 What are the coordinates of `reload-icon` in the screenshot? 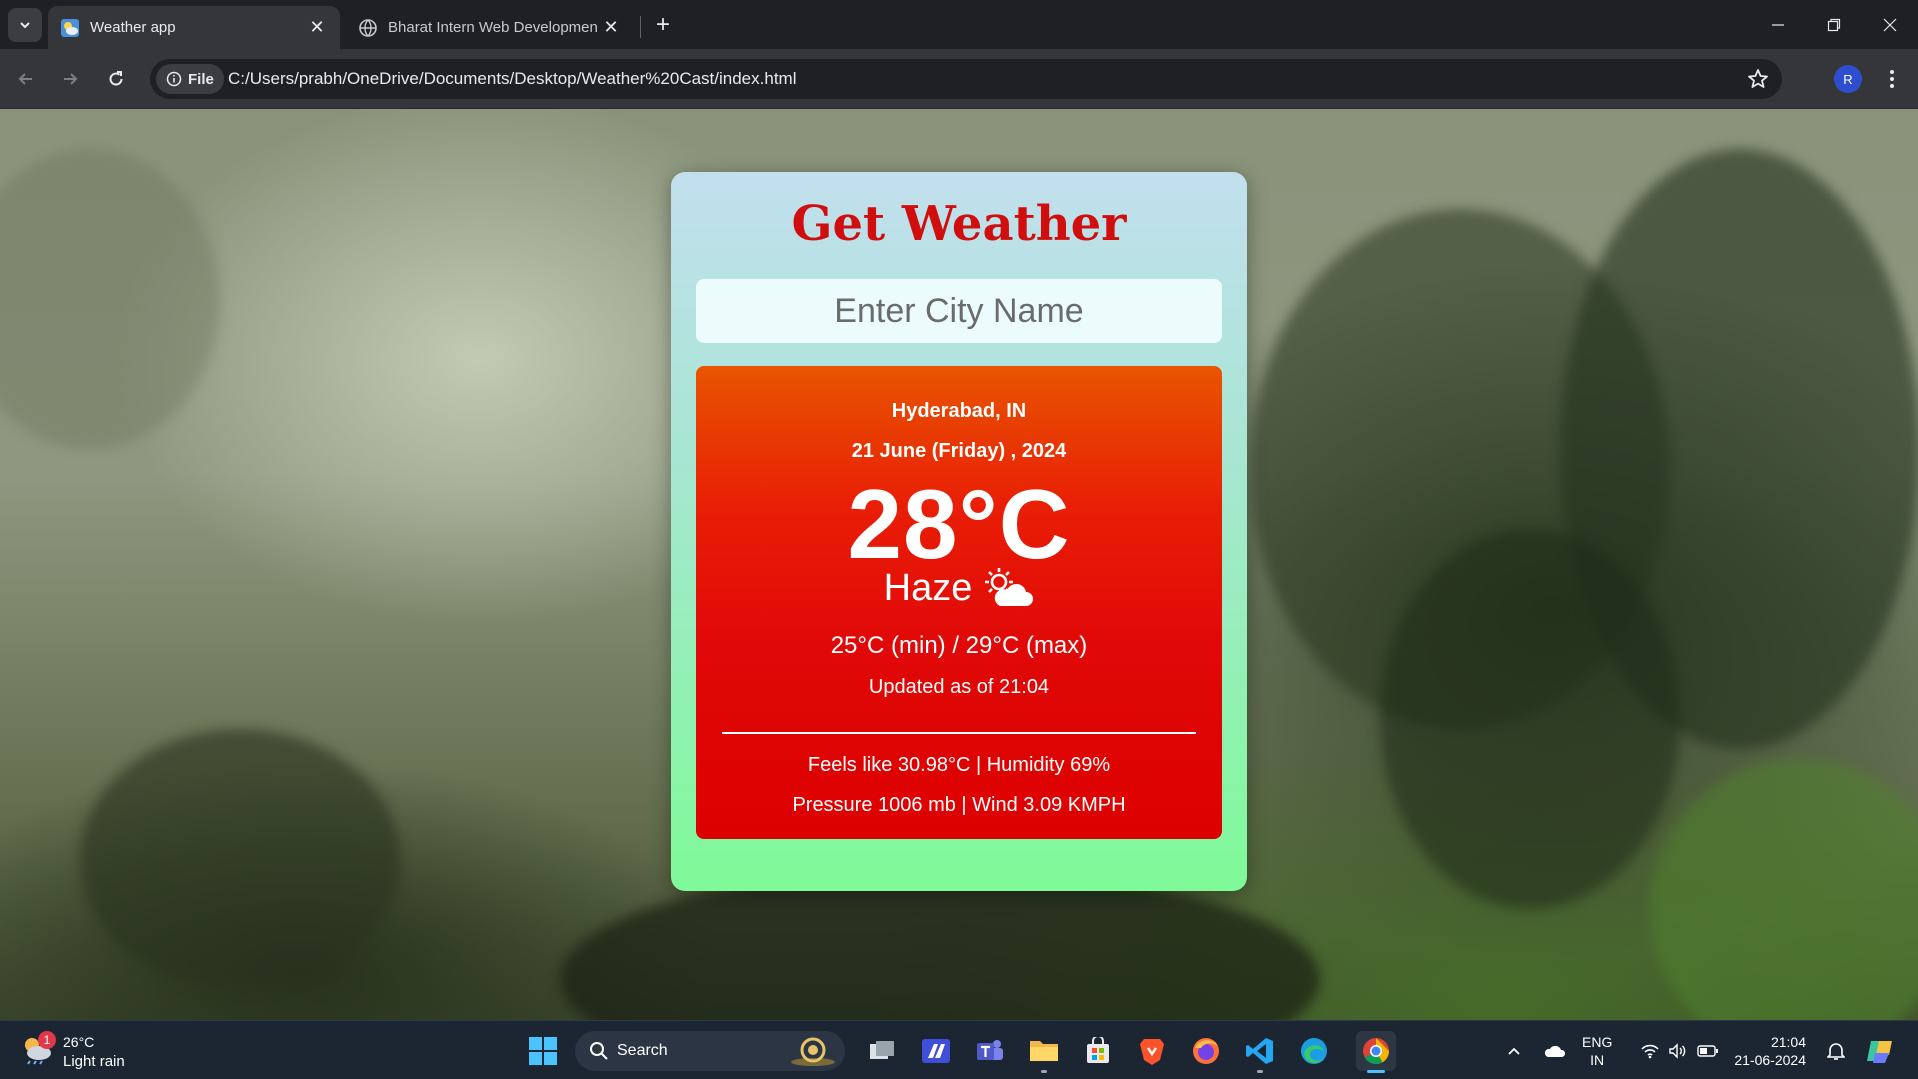 It's located at (116, 78).